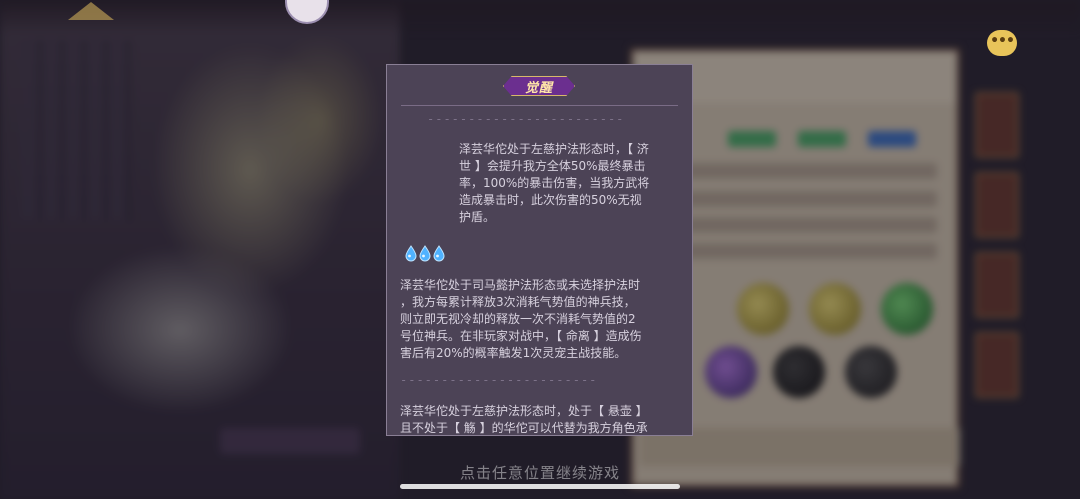  Describe the element at coordinates (539, 105) in the screenshot. I see `header-divider` at that location.